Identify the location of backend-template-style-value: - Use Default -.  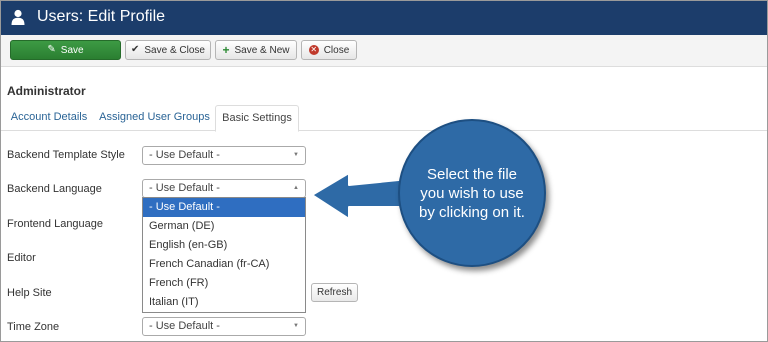
(184, 155).